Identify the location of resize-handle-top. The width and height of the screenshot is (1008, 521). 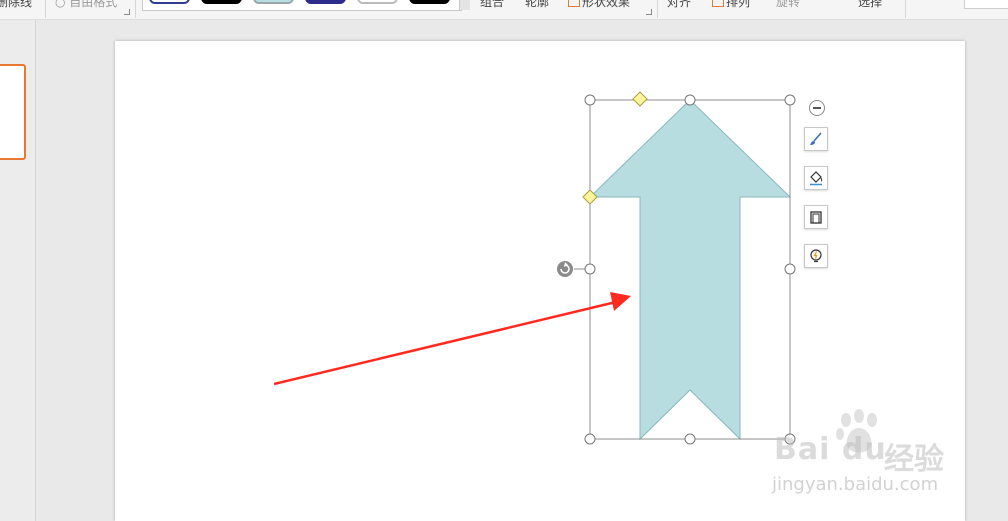
(690, 100).